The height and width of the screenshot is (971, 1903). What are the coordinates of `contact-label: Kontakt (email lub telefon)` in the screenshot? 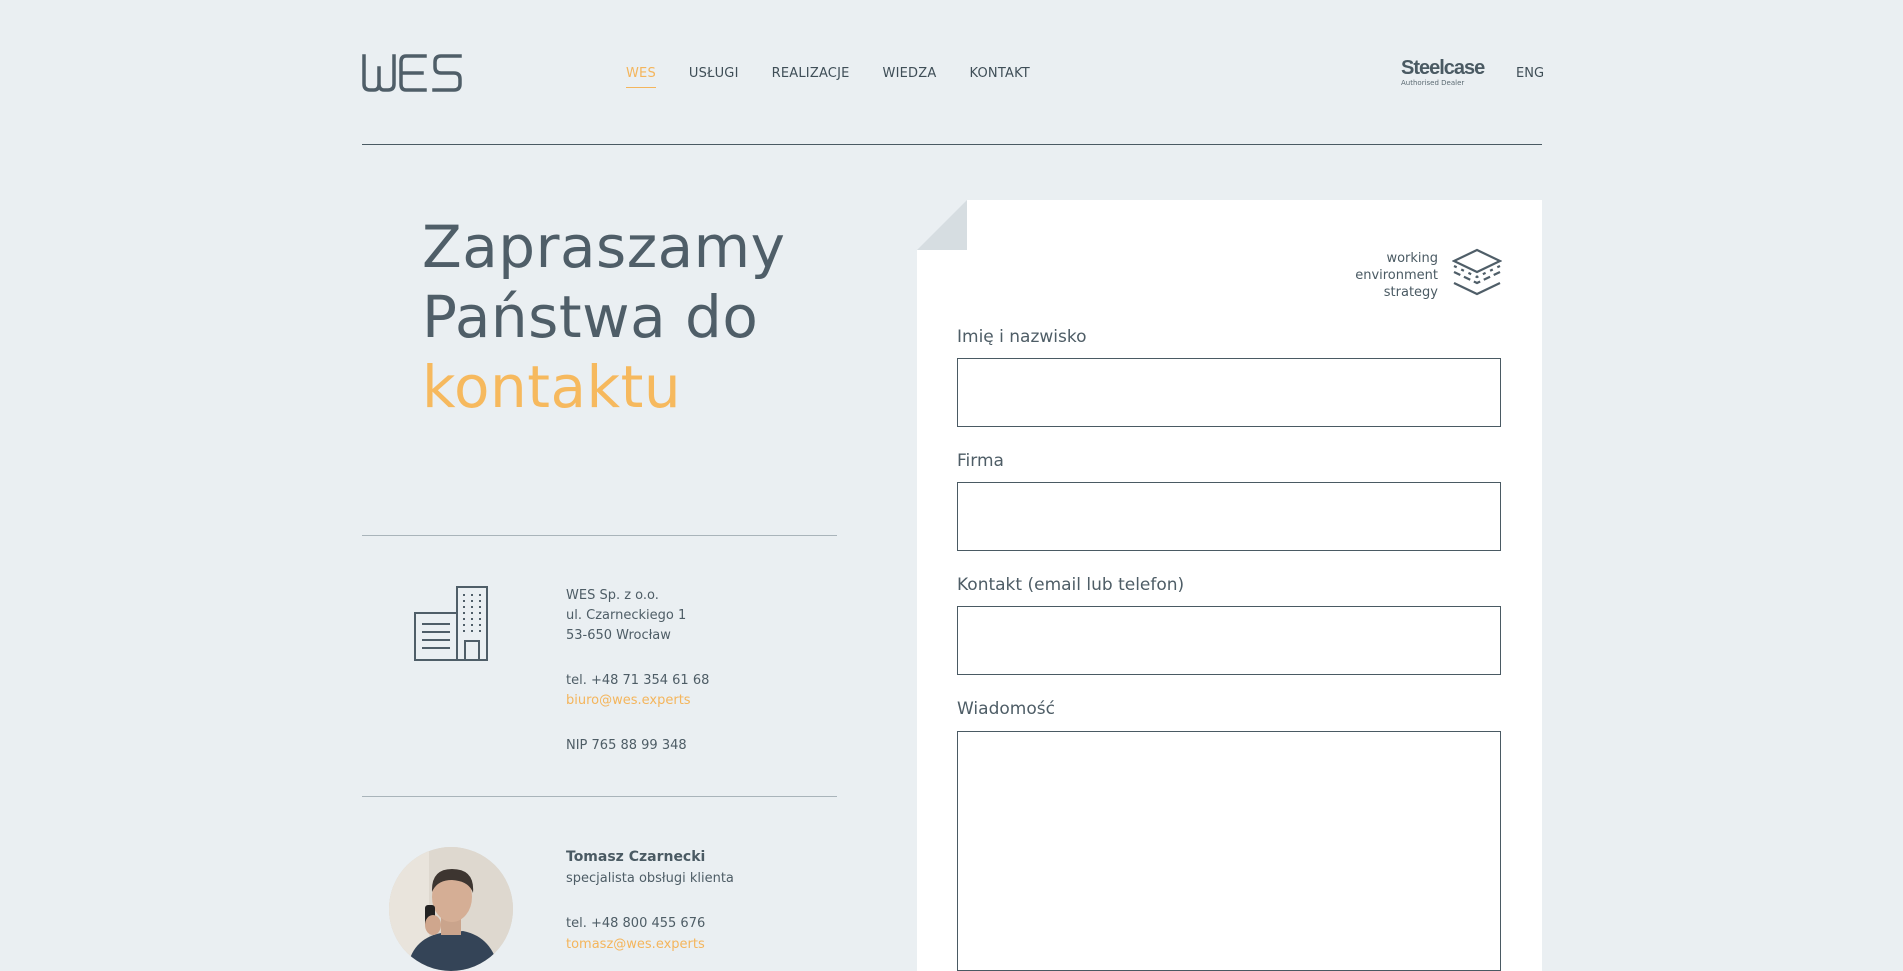 It's located at (1071, 585).